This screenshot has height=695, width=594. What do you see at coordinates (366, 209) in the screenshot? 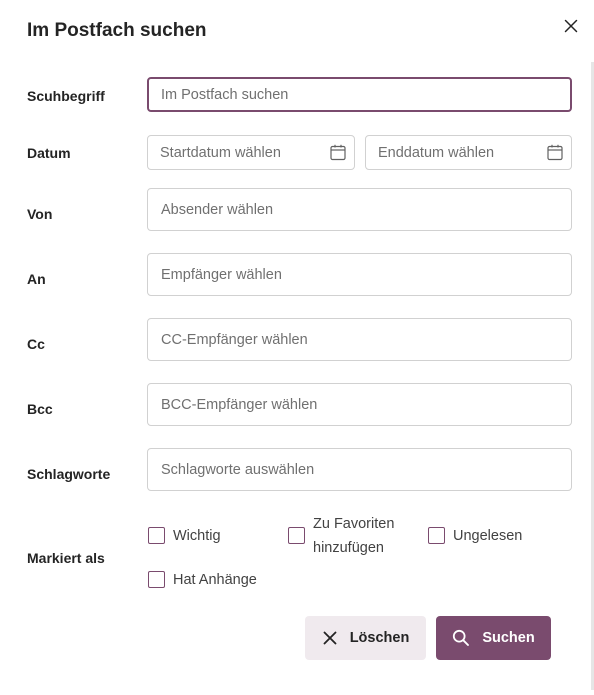
I see `from-input` at bounding box center [366, 209].